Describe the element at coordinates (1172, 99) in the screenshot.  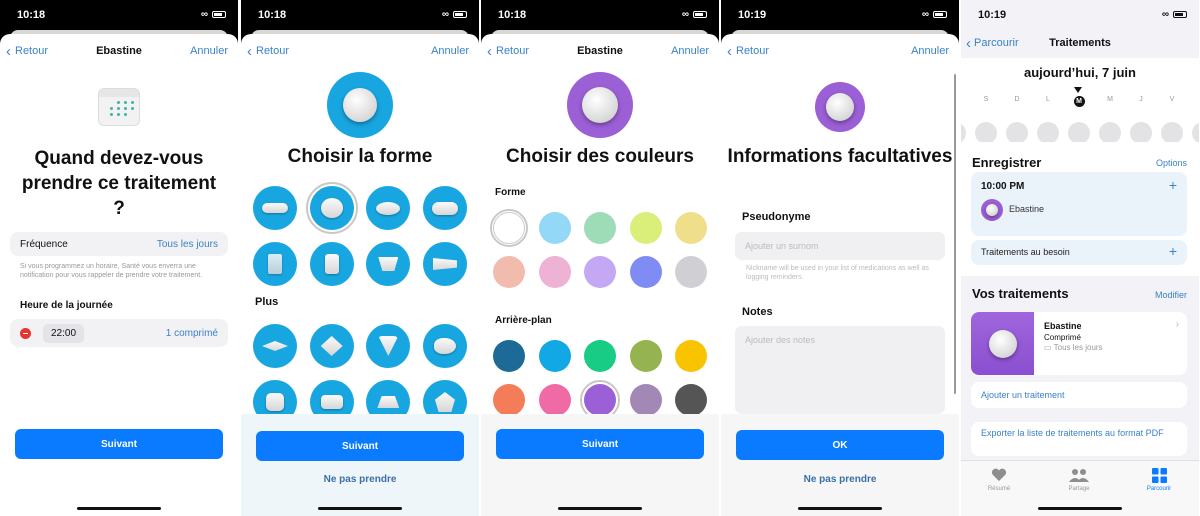
I see `weekday-label: V` at that location.